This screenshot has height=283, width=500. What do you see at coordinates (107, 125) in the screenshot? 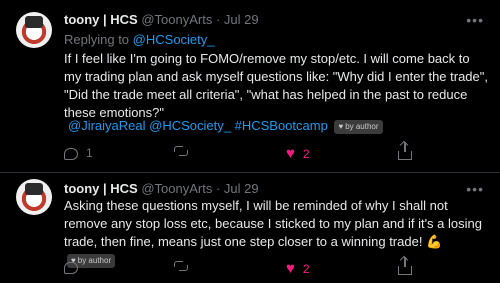
I see `mention-link: @JiraiyaReal` at bounding box center [107, 125].